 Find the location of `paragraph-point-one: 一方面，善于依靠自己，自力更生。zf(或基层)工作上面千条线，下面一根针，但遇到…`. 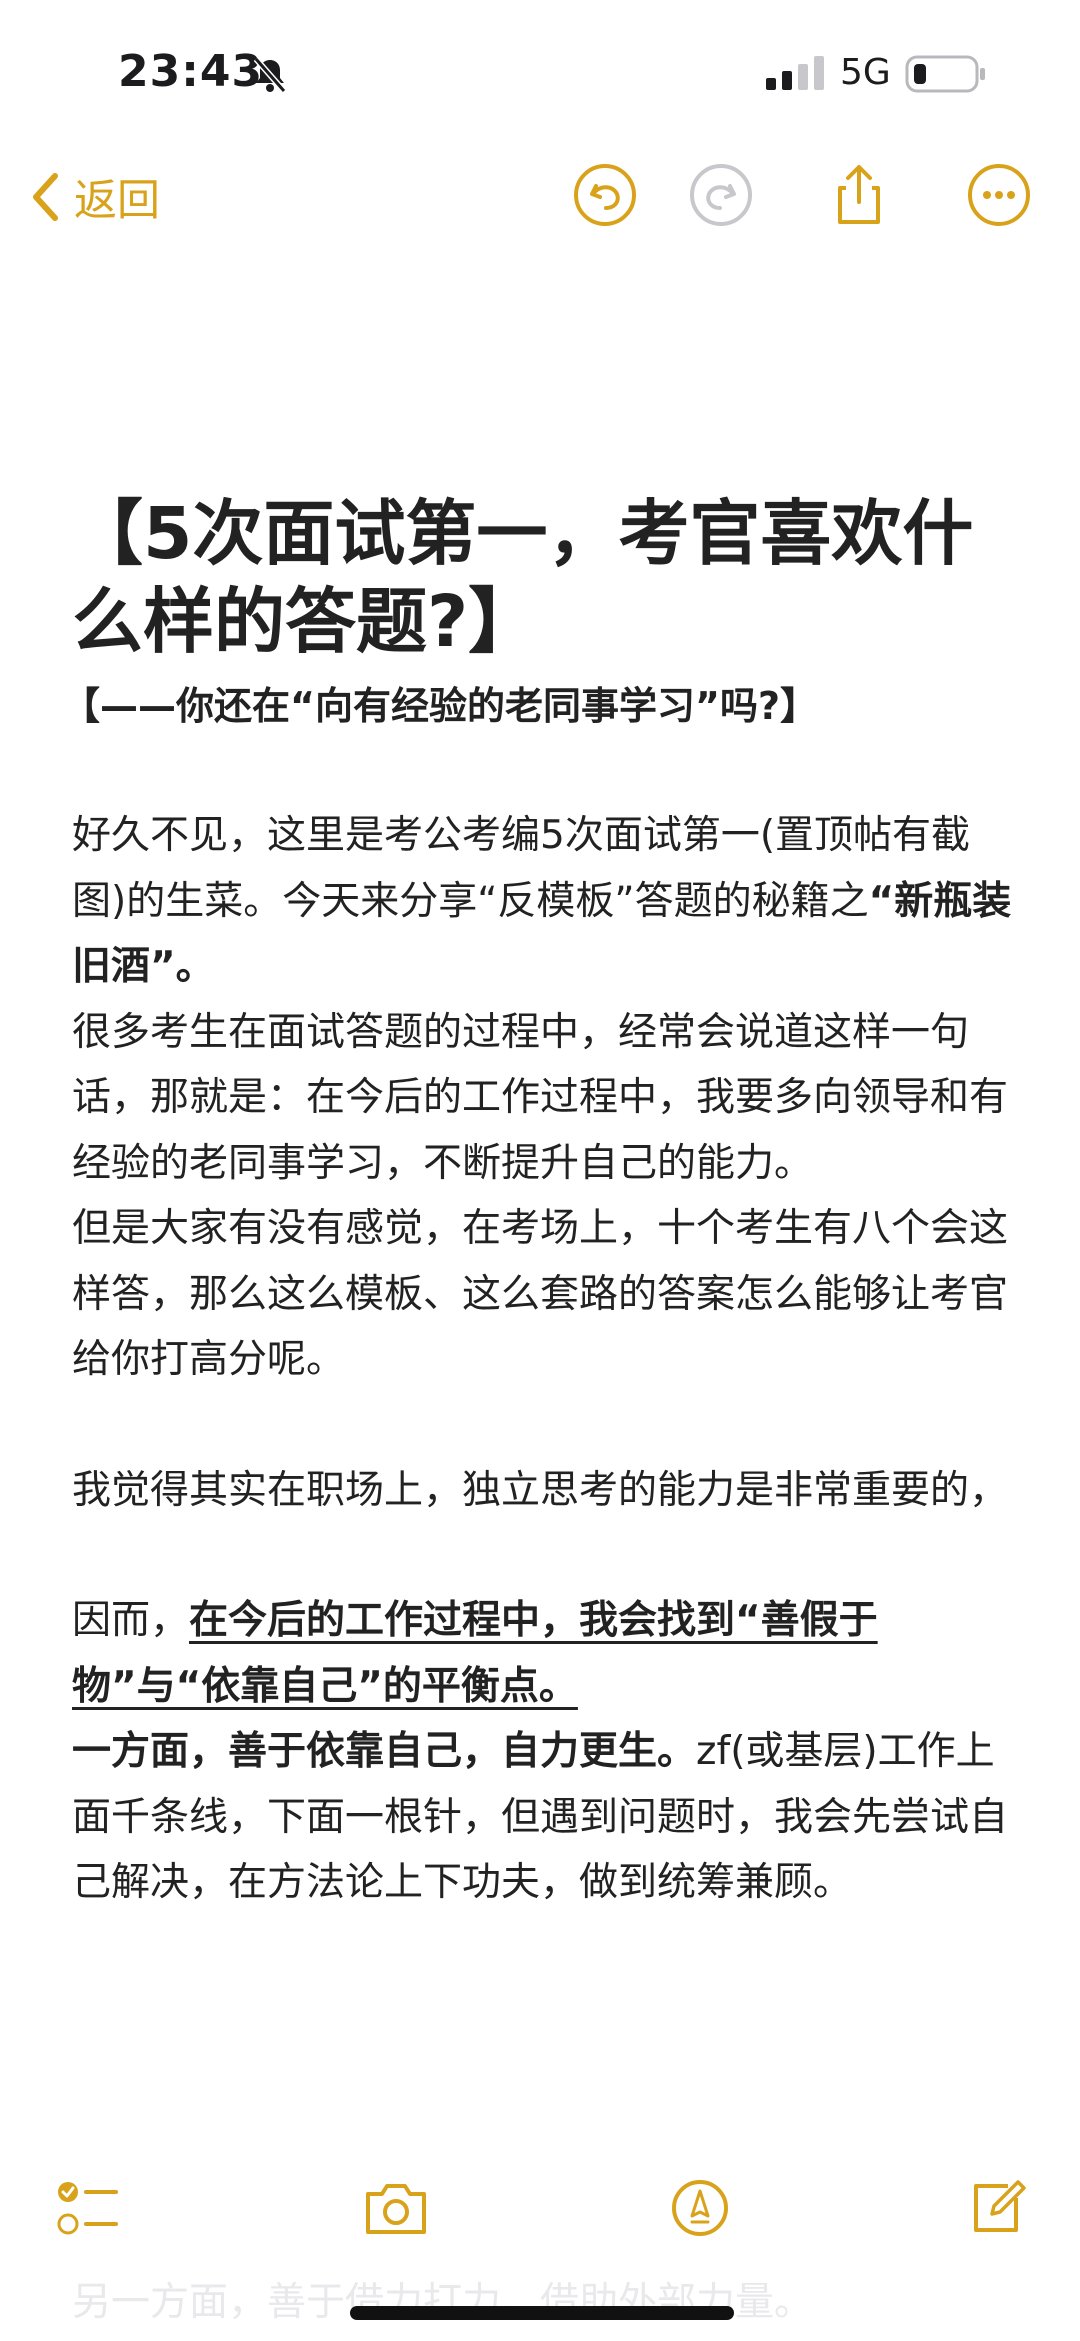

paragraph-point-one: 一方面，善于依靠自己，自力更生。zf(或基层)工作上面千条线，下面一根针，但遇到… is located at coordinates (547, 1817).